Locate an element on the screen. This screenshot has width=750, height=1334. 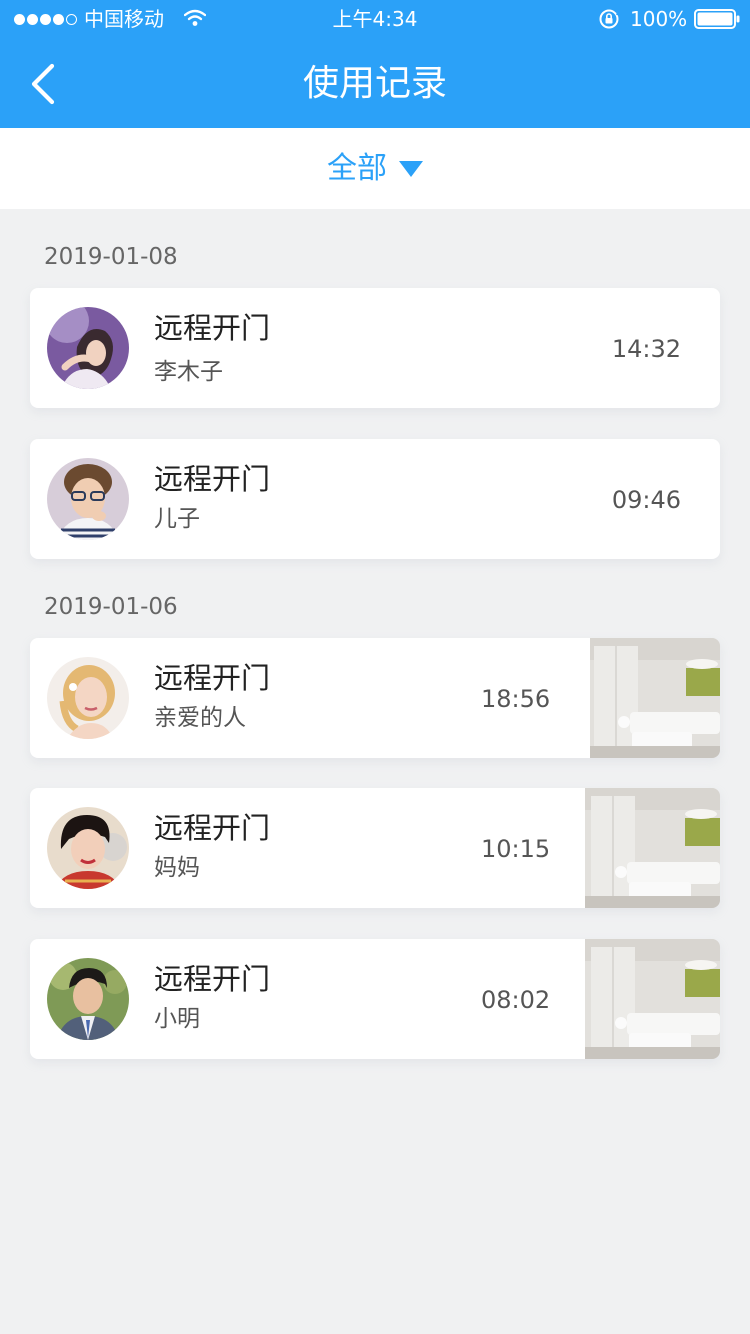
record-card: 远程开门 李木子 14:32 is located at coordinates (375, 348).